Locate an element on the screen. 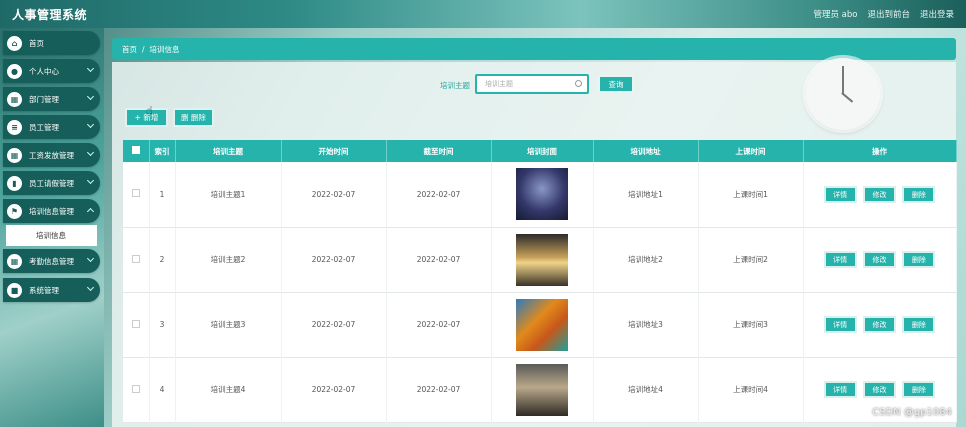 Image resolution: width=966 pixels, height=427 pixels. sidebar-item-label: 个人中心 is located at coordinates (44, 71).